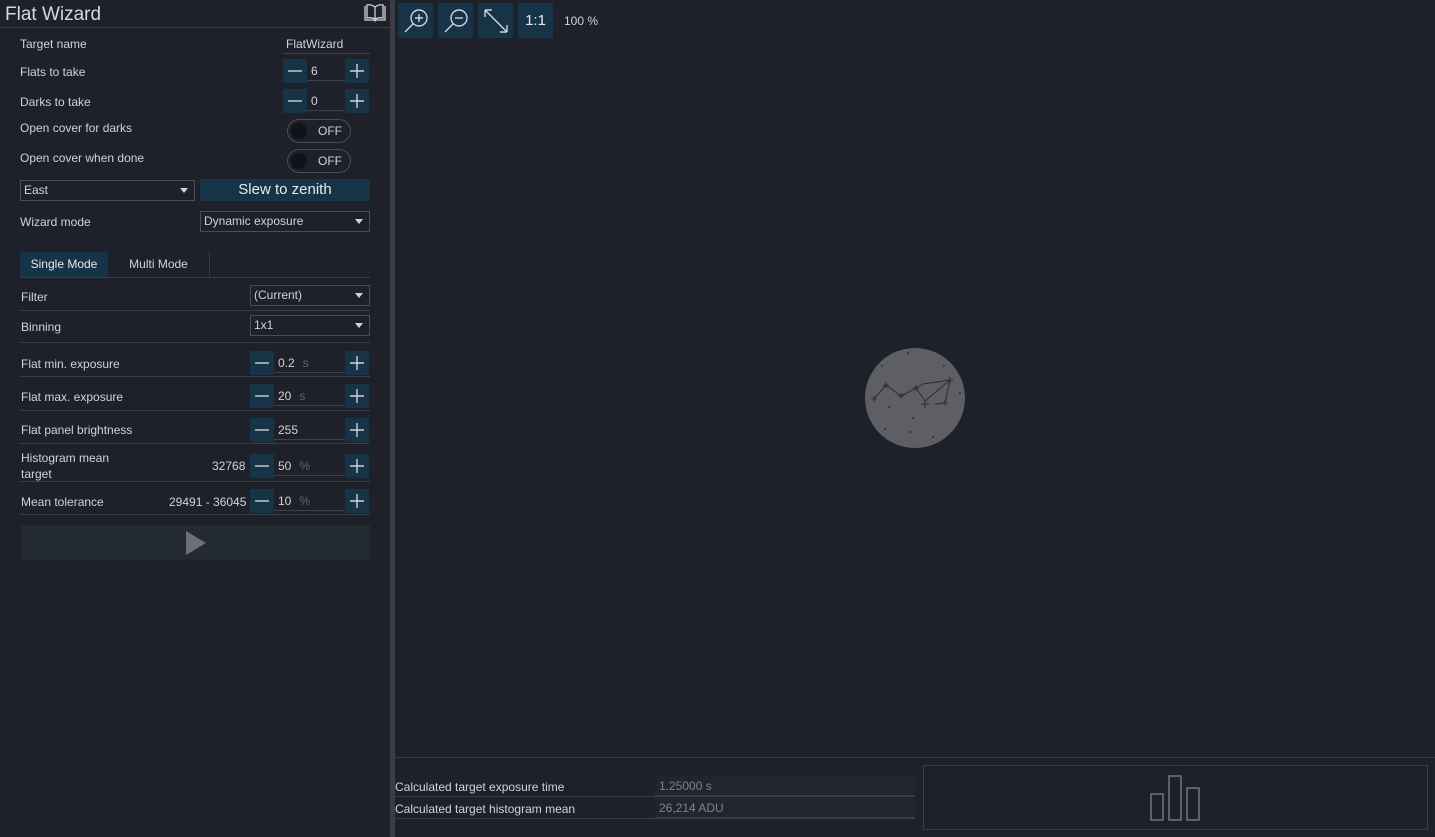  What do you see at coordinates (319, 161) in the screenshot?
I see `open-cover-done-toggle: OFF` at bounding box center [319, 161].